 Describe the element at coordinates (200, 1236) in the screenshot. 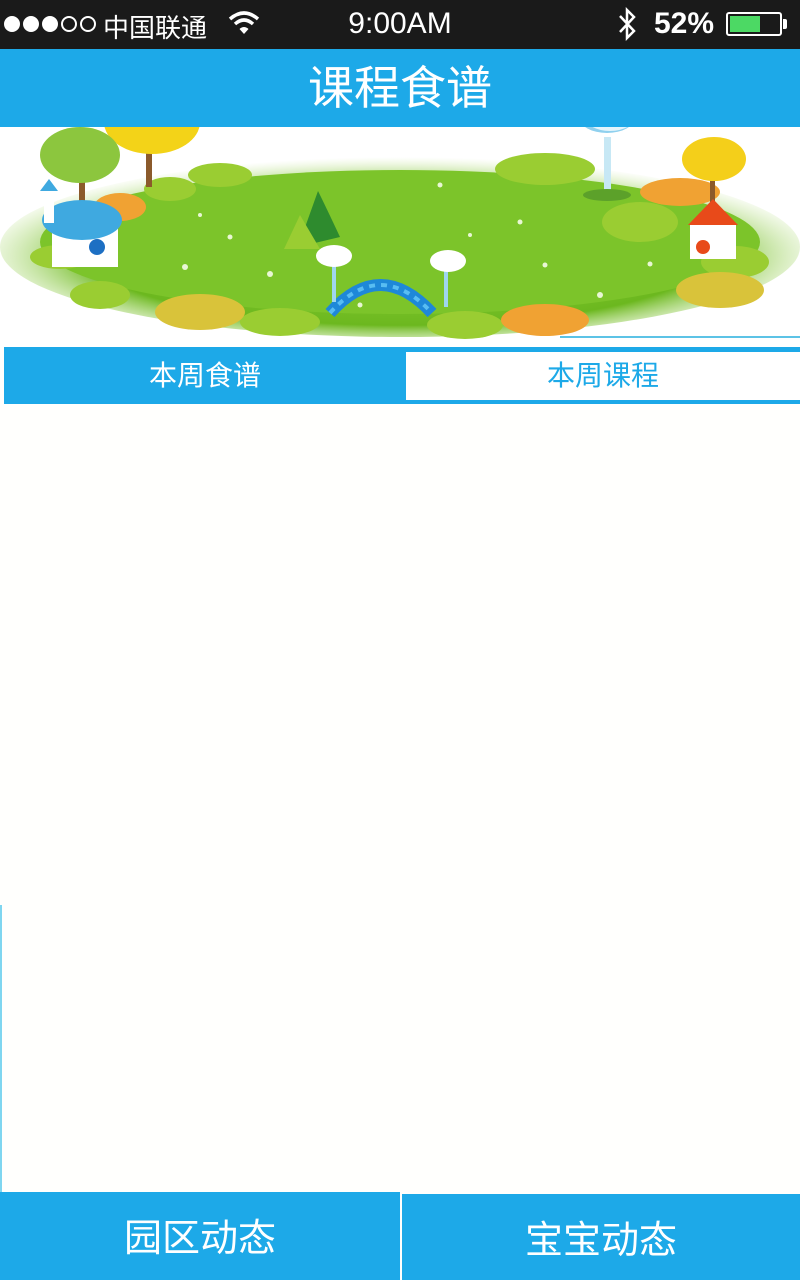

I see `campus-news-button: 园区动态` at that location.